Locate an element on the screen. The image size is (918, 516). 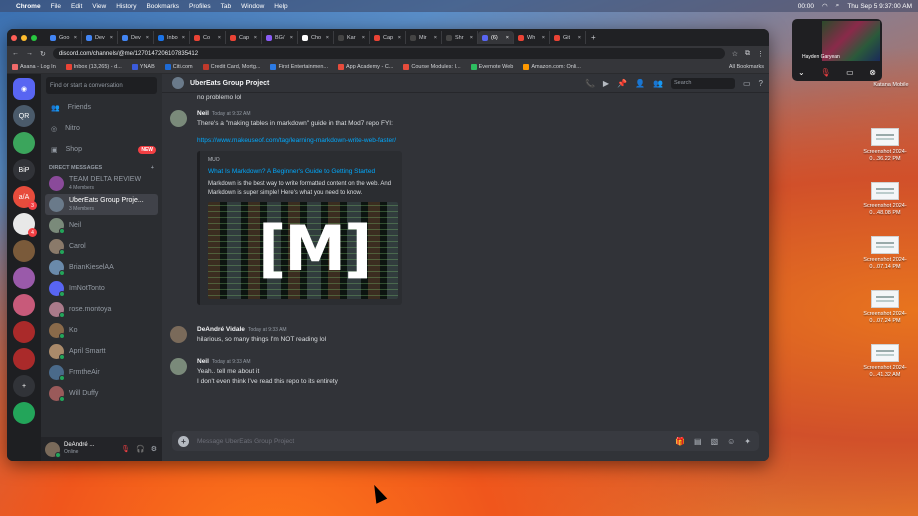
dm-item: Ko is located at coordinates (101, 330).